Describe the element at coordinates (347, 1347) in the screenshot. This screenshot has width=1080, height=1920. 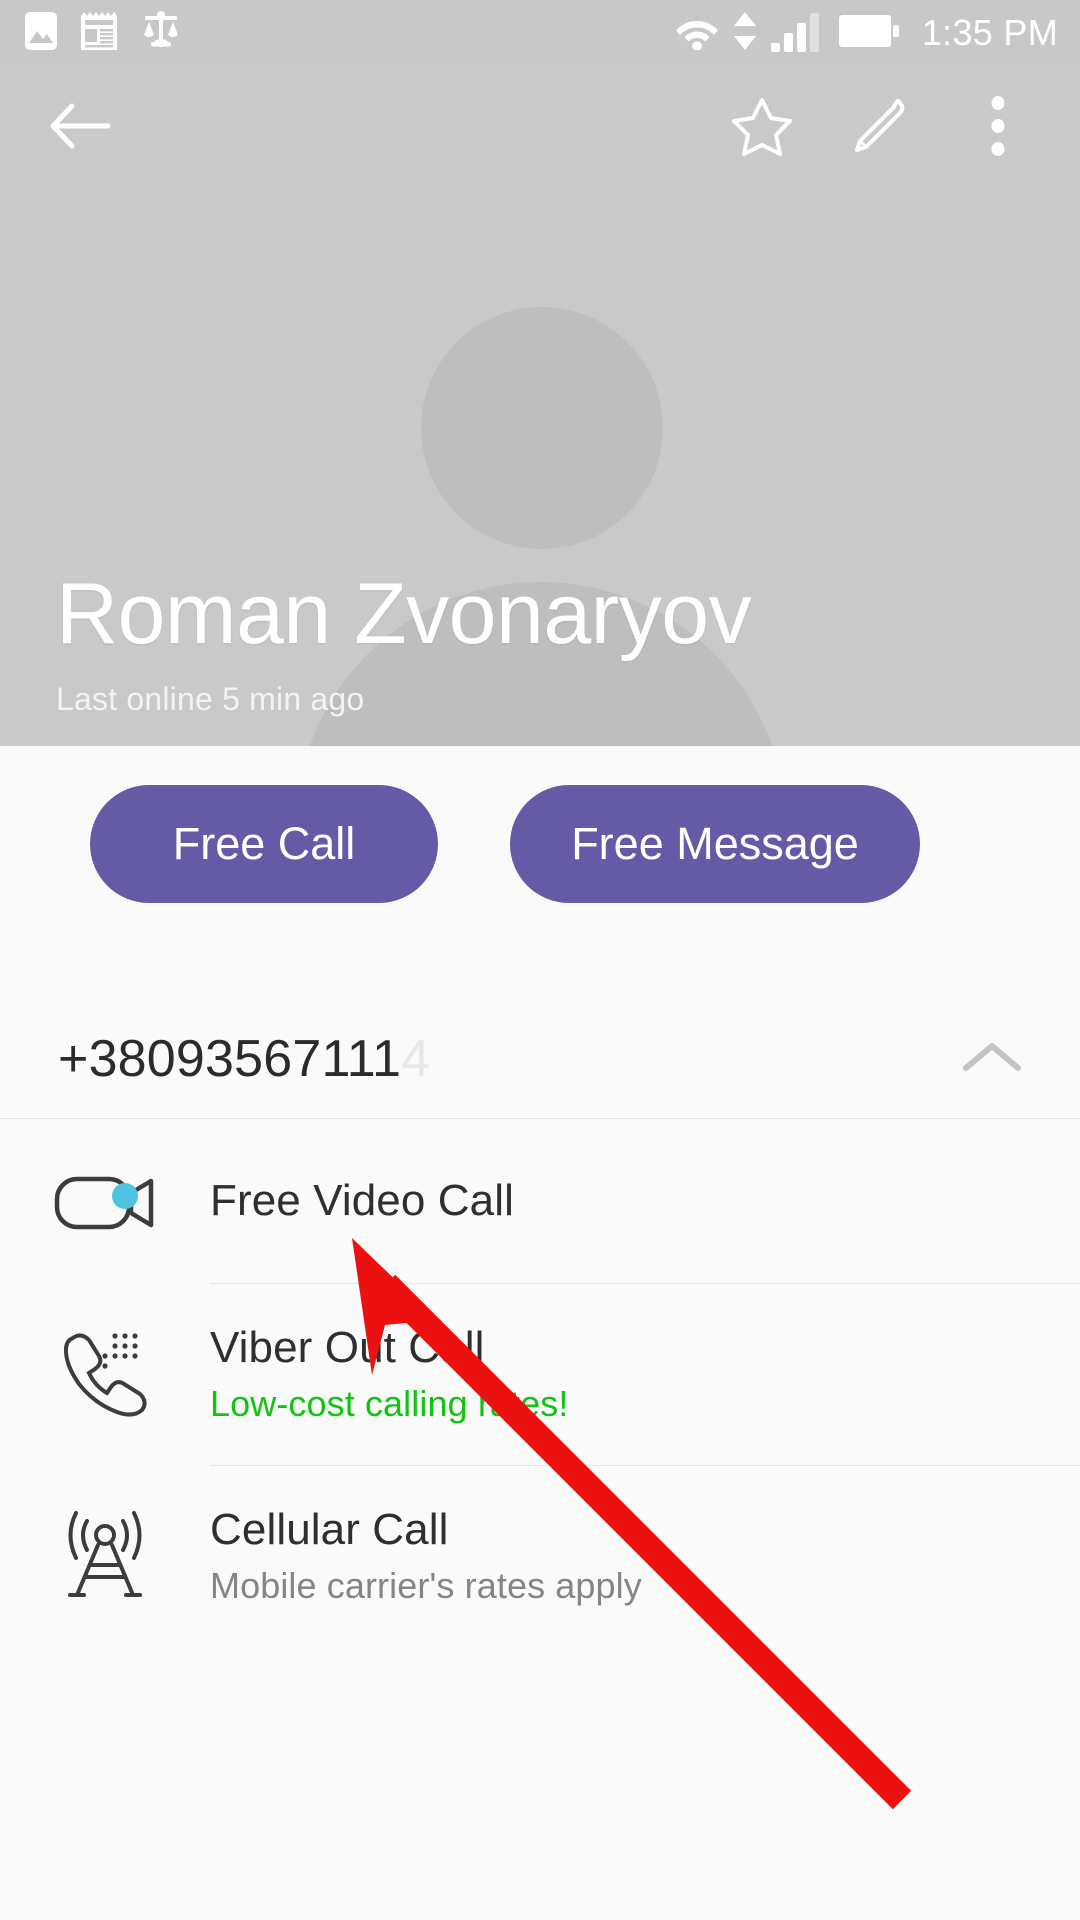
I see `option-title: Viber Out Call` at that location.